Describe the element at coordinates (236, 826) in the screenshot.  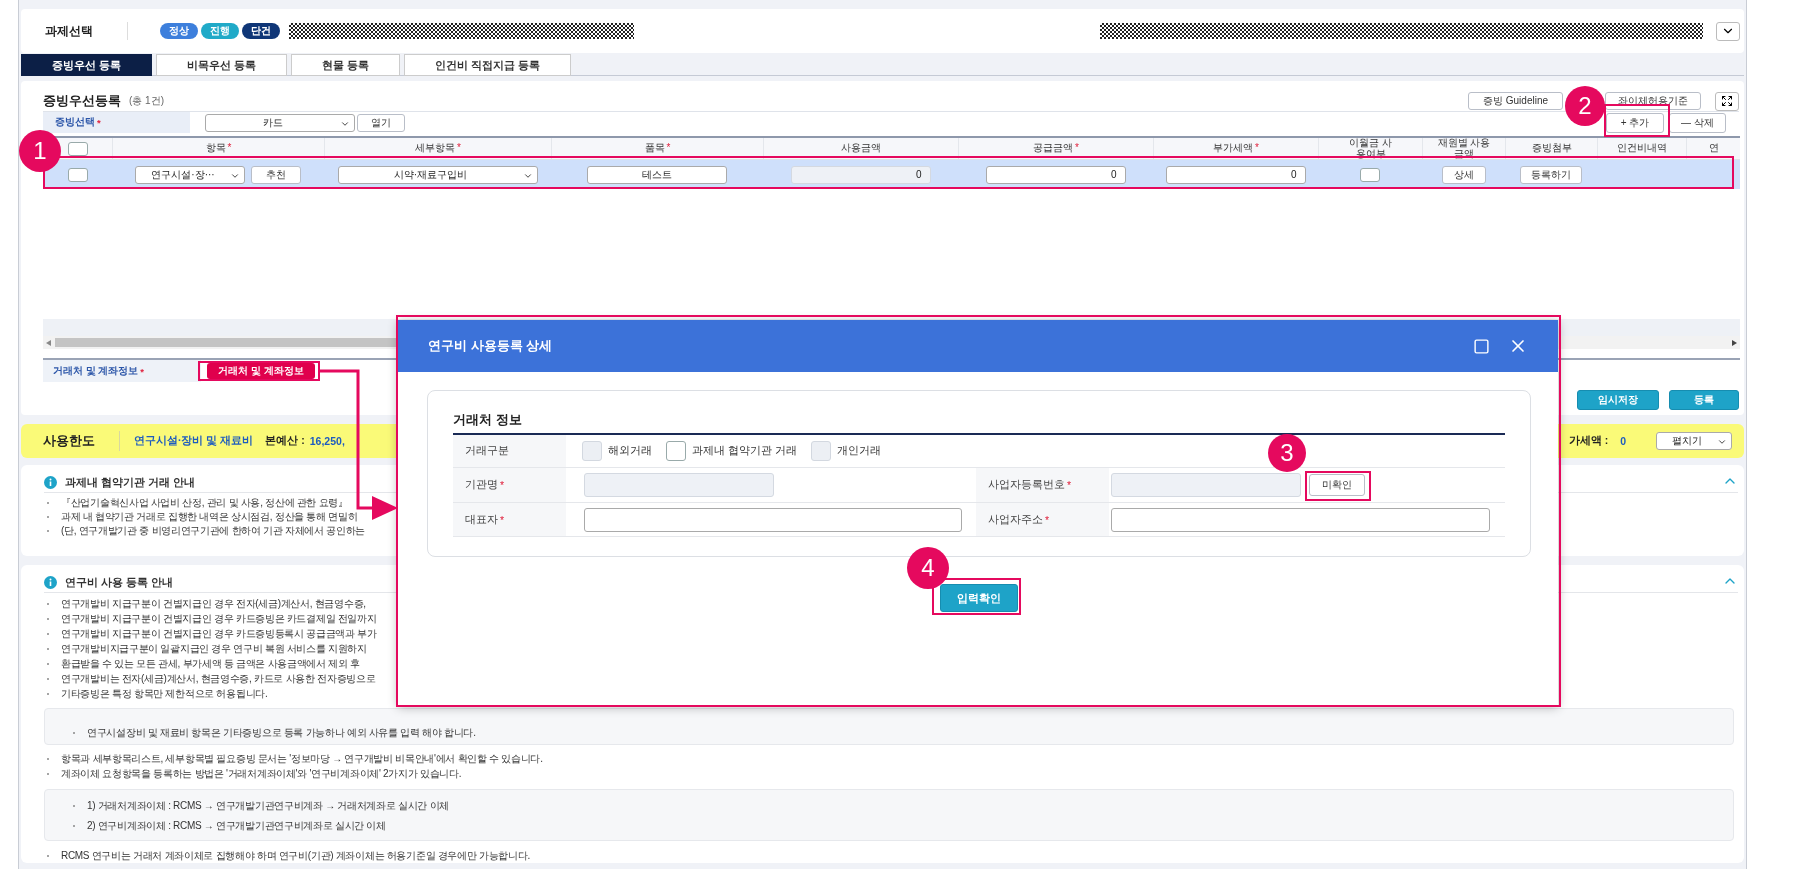
I see `notice-text: 2) 연구비계좌이체 : RCMS → 연구개발기관연구비계좌로 실시간 이체` at that location.